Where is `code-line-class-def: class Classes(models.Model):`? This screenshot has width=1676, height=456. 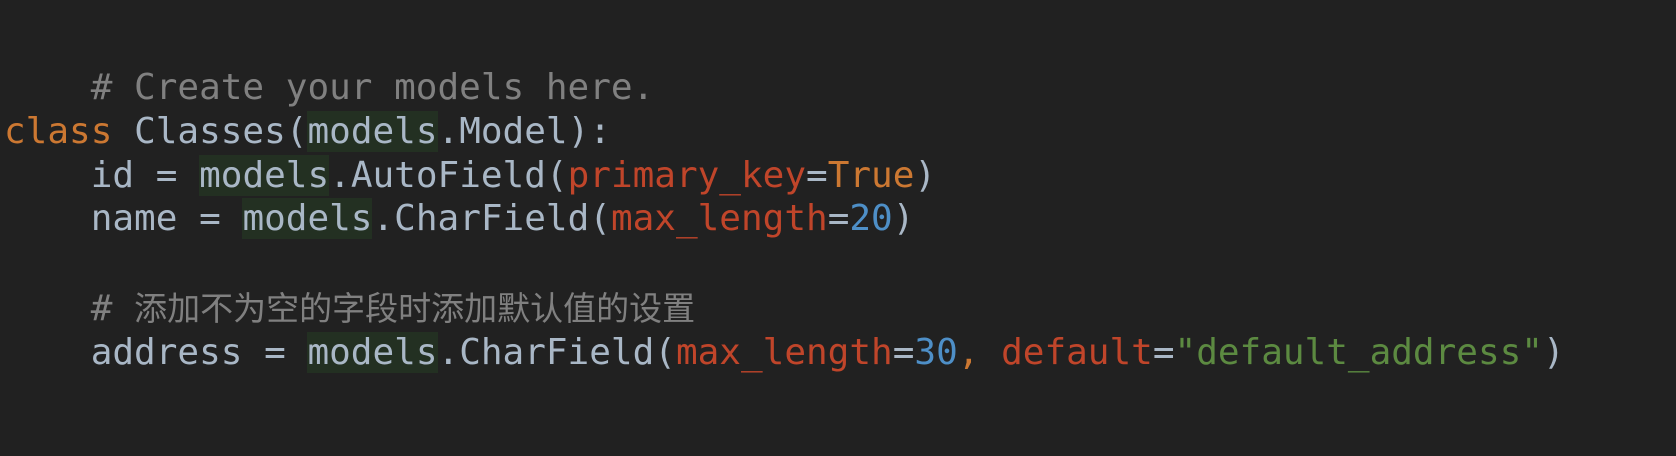
code-line-class-def: class Classes(models.Model): is located at coordinates (307, 131).